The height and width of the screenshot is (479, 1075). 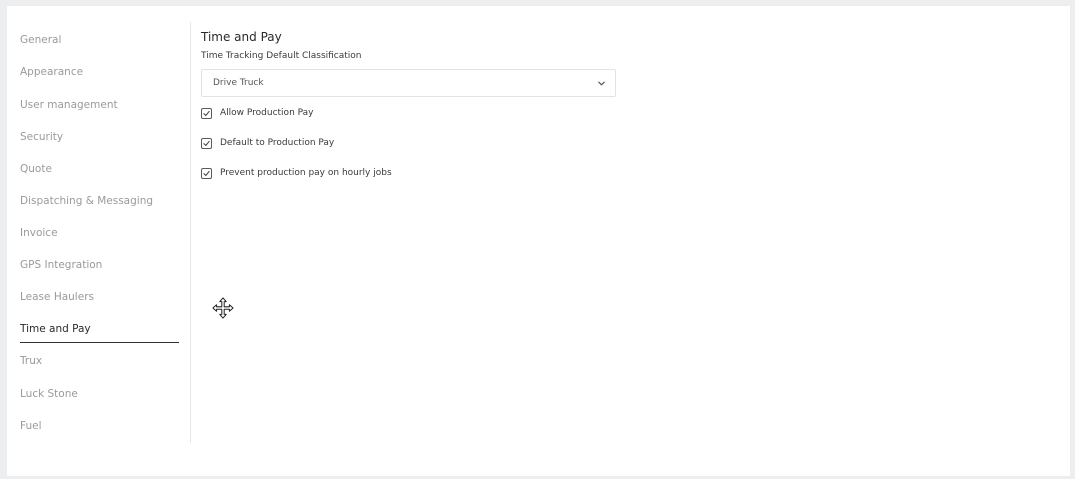 I want to click on allow-production-pay-checkbox, so click(x=206, y=113).